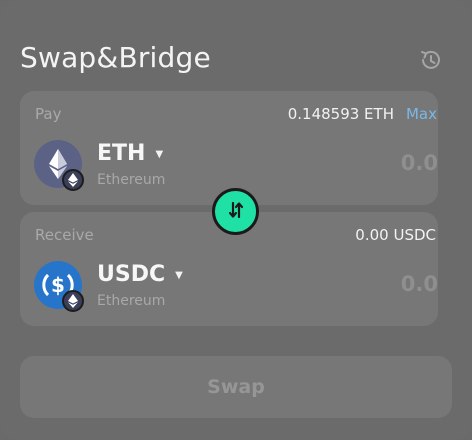 This screenshot has width=472, height=440. I want to click on receive-token-symbol: USDC, so click(131, 274).